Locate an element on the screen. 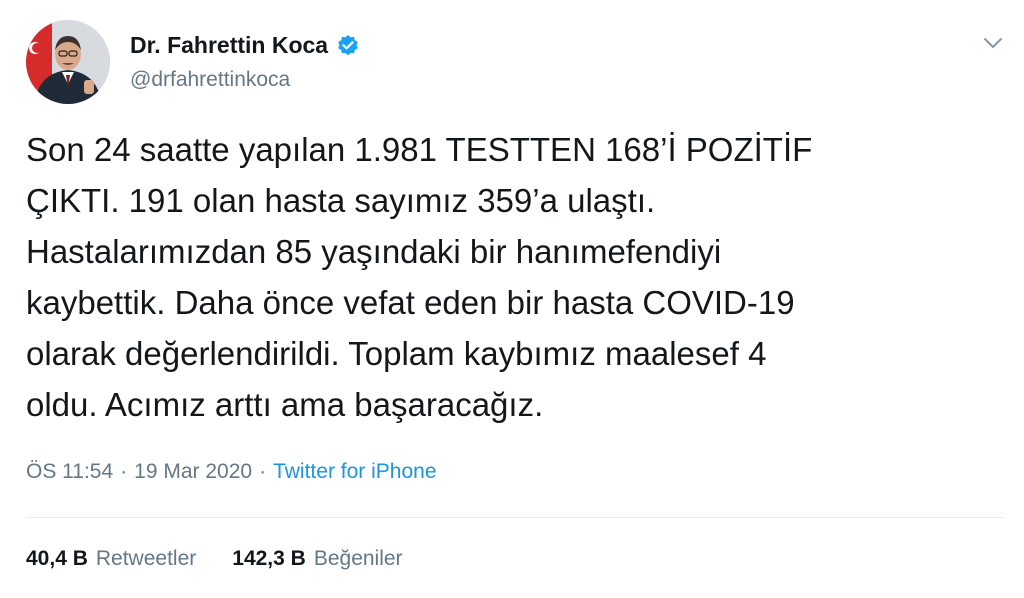 The width and height of the screenshot is (1024, 598). verified-badge-icon is located at coordinates (348, 44).